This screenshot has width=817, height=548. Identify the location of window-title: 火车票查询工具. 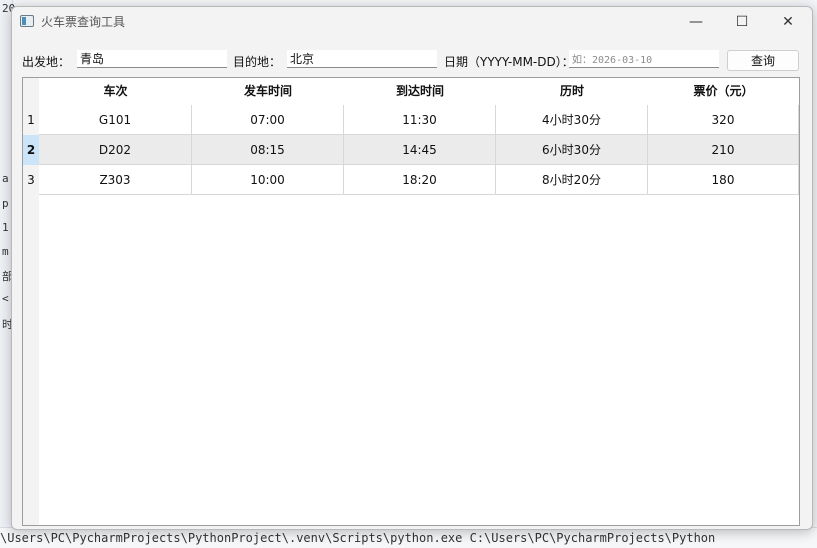
(83, 22).